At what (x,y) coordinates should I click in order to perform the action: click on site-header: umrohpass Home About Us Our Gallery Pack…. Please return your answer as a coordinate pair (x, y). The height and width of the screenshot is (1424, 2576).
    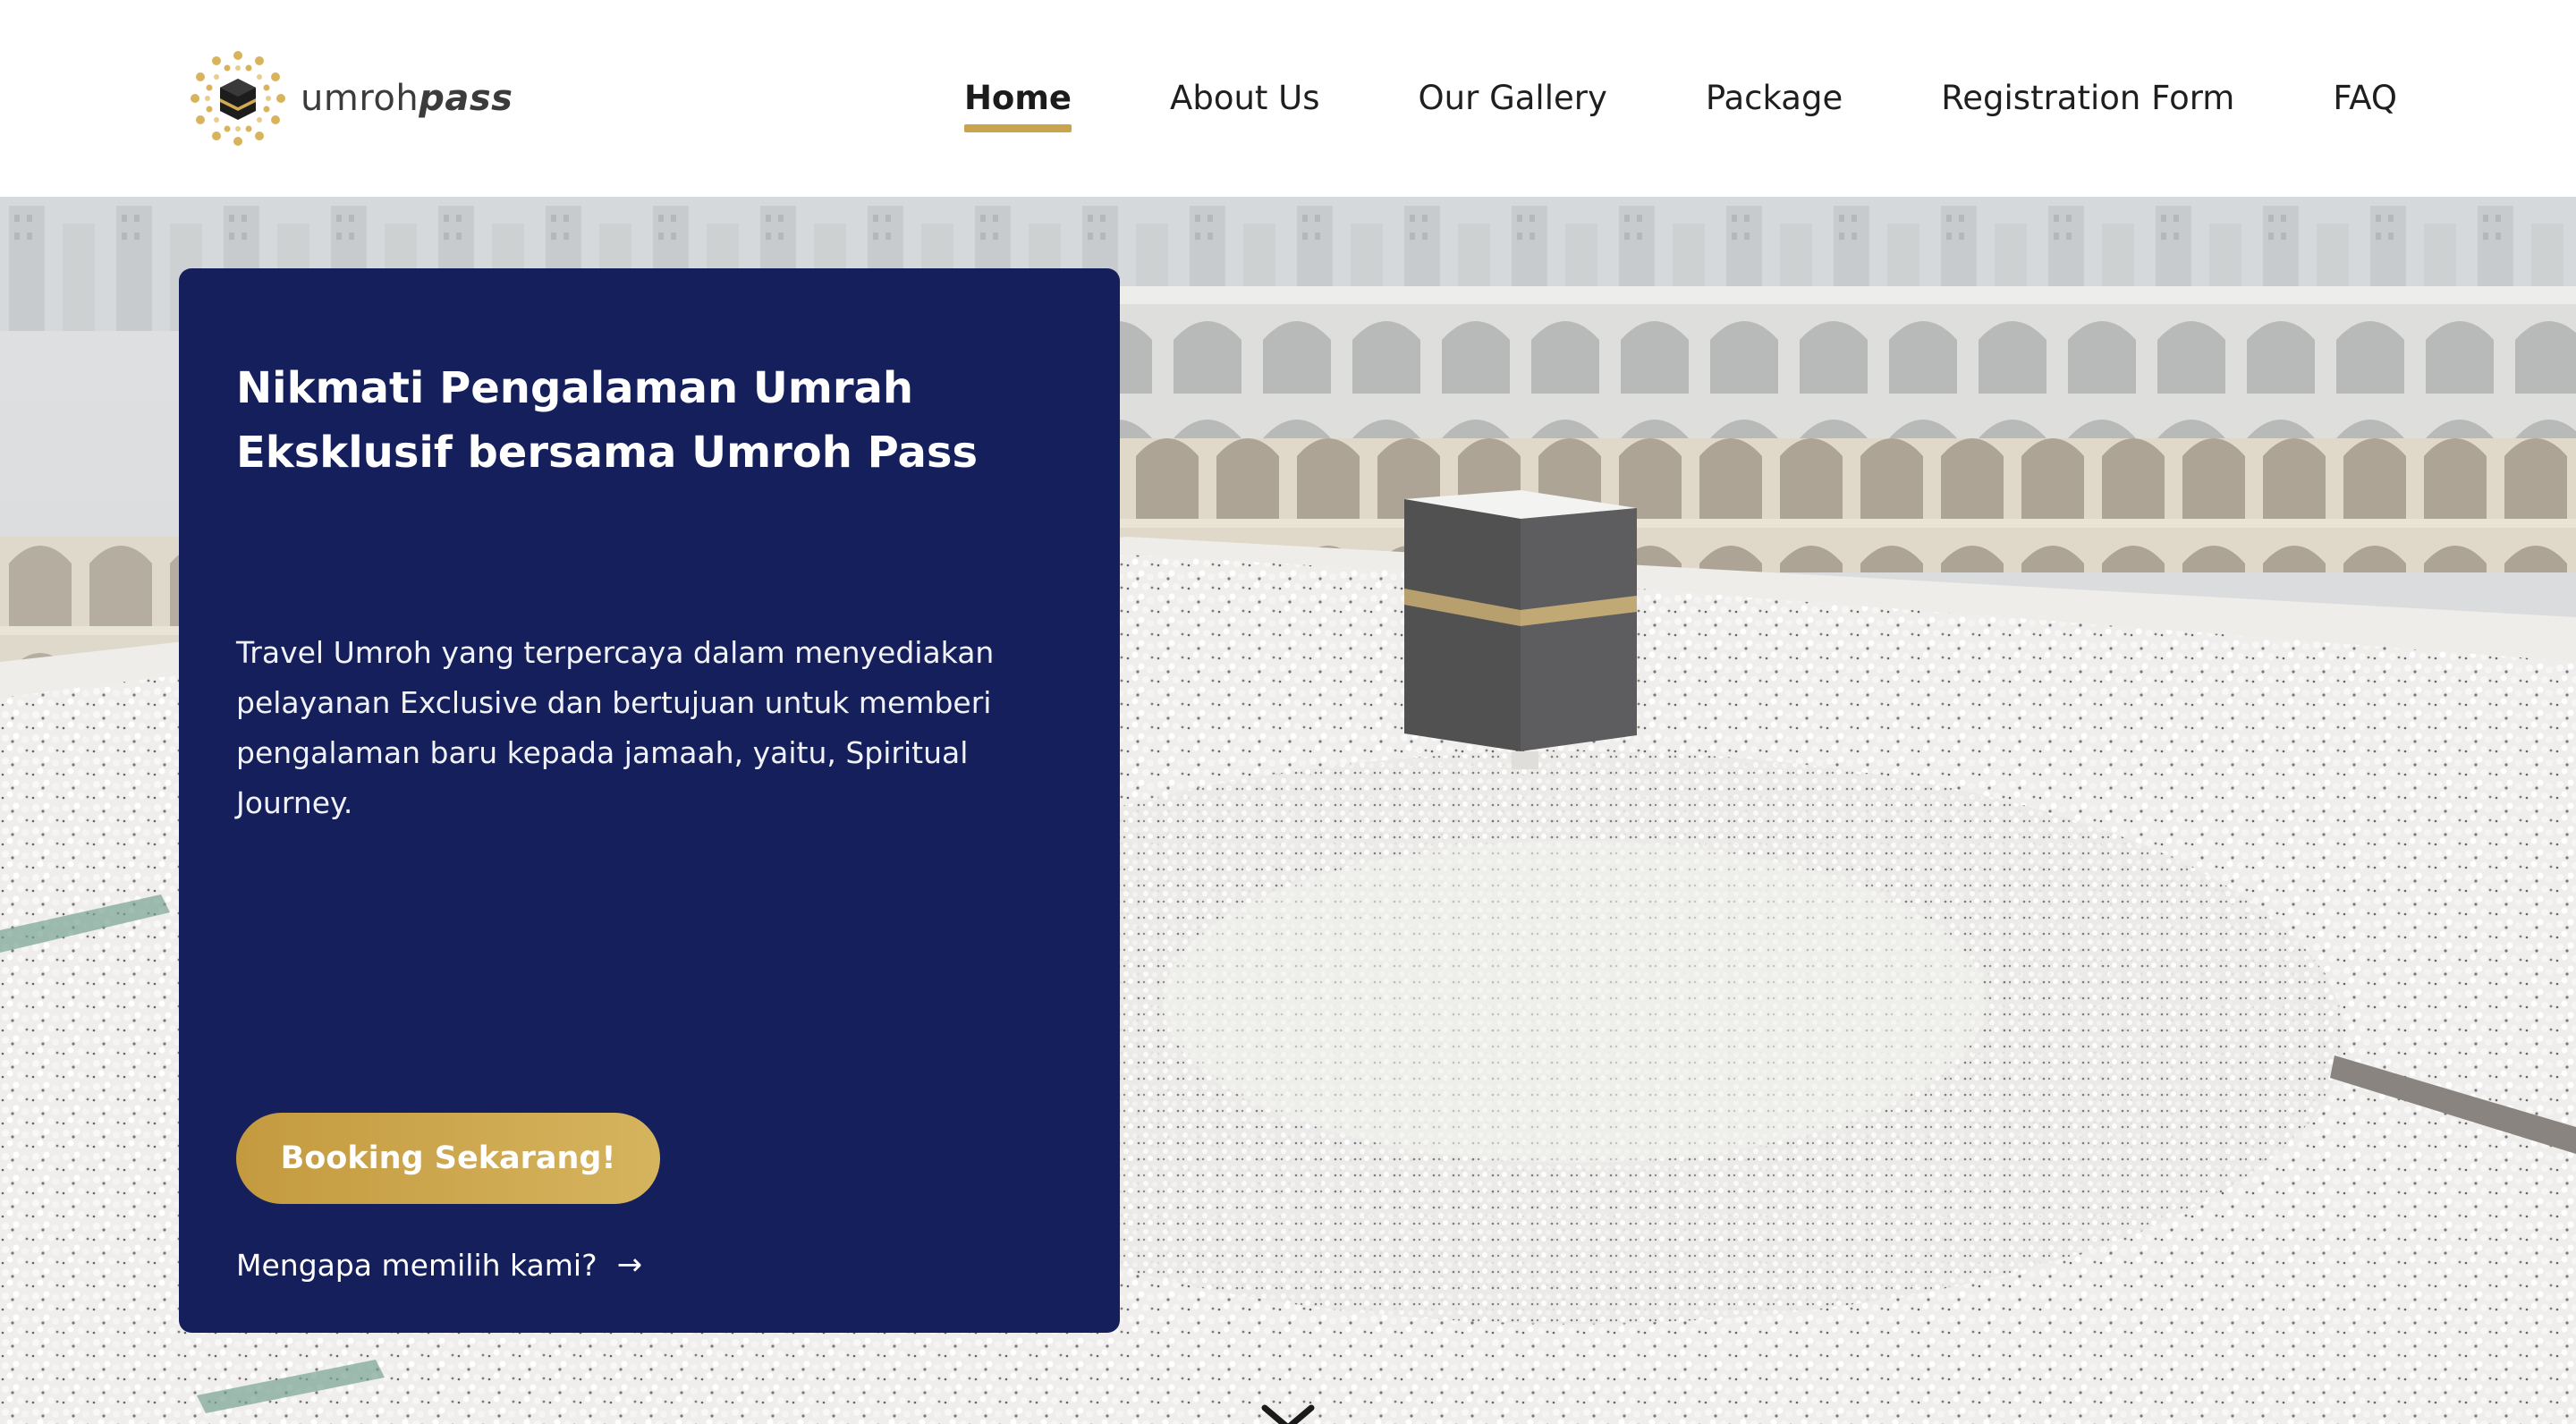
    Looking at the image, I should click on (1288, 98).